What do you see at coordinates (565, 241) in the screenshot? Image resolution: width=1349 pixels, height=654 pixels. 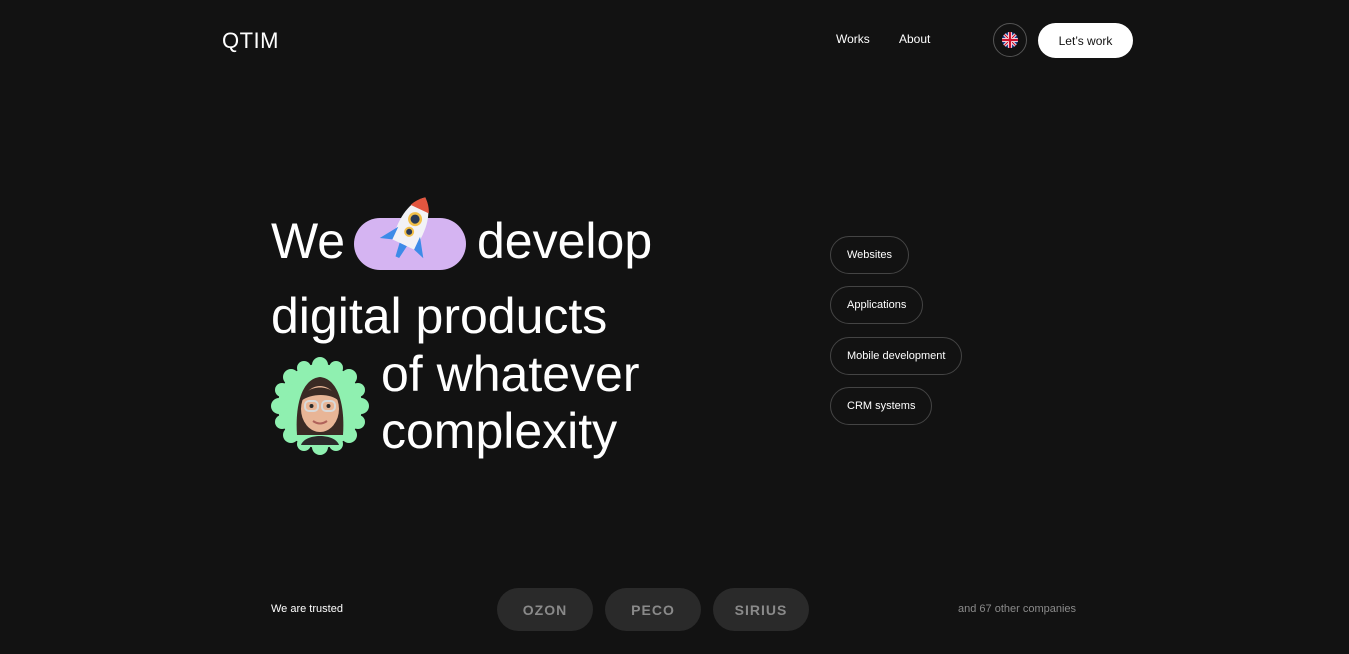 I see `hero-word-develop: develop` at bounding box center [565, 241].